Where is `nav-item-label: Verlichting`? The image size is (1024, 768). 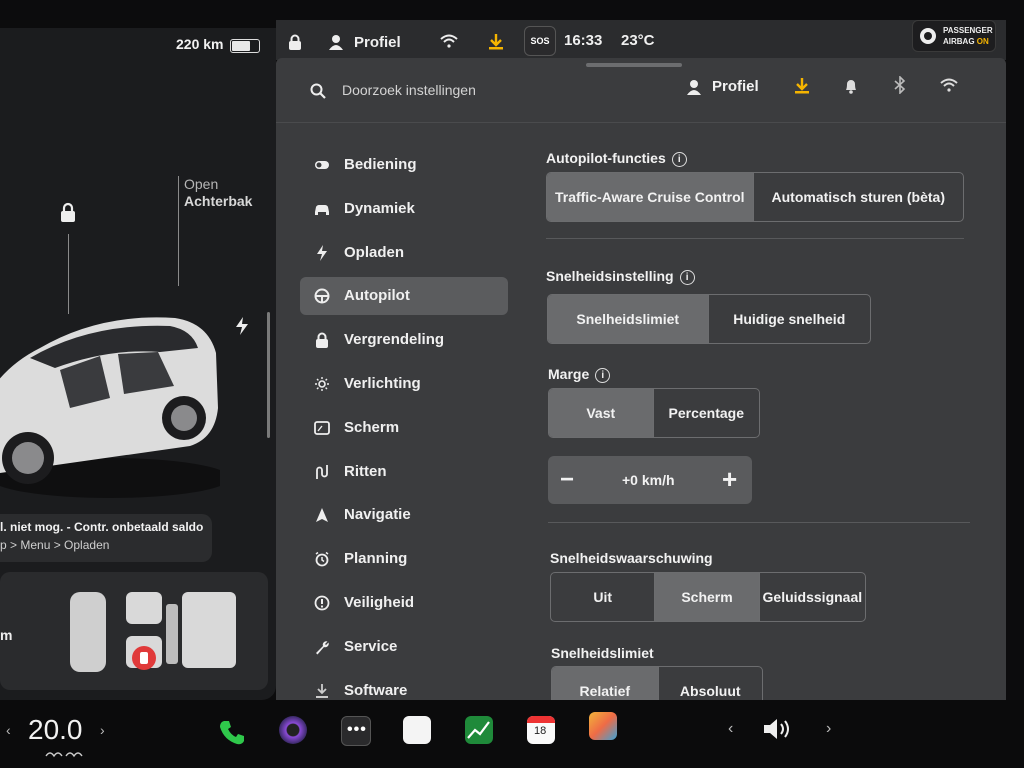
nav-item-label: Verlichting is located at coordinates (382, 383).